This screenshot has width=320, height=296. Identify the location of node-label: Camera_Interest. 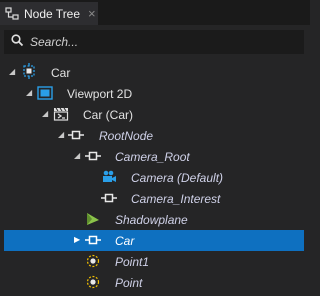
(176, 198).